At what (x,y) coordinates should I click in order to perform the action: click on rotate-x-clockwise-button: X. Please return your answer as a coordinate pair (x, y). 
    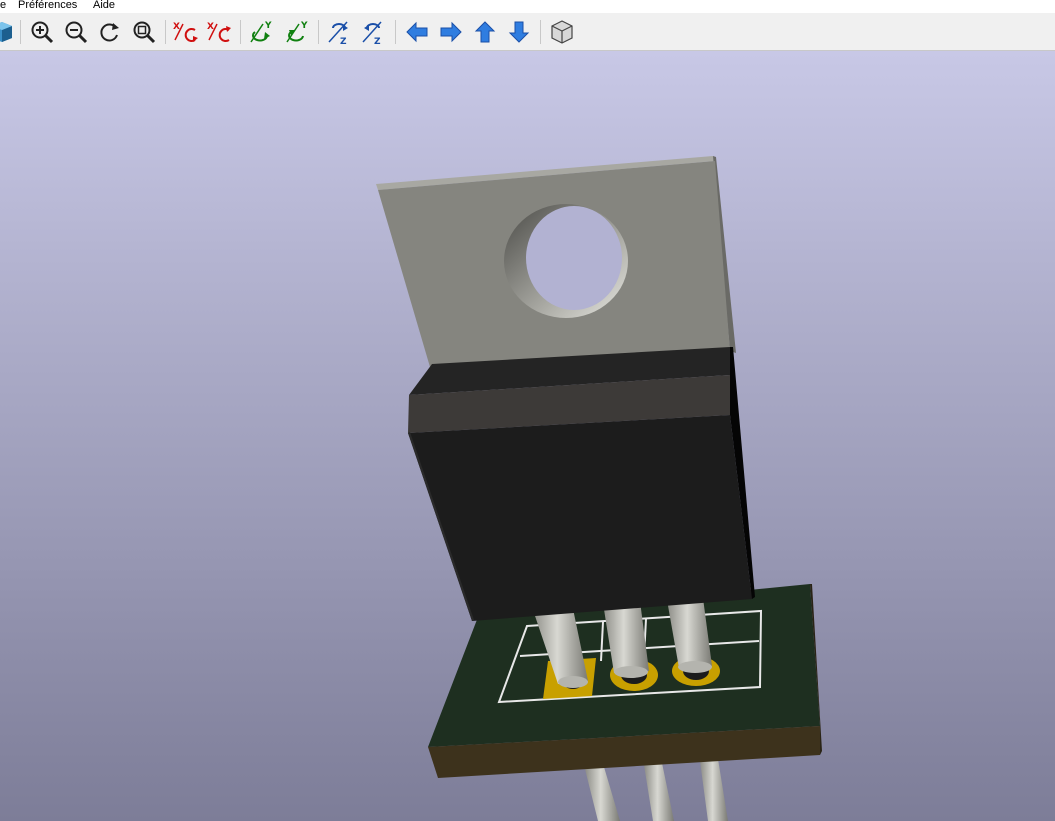
    Looking at the image, I should click on (185, 32).